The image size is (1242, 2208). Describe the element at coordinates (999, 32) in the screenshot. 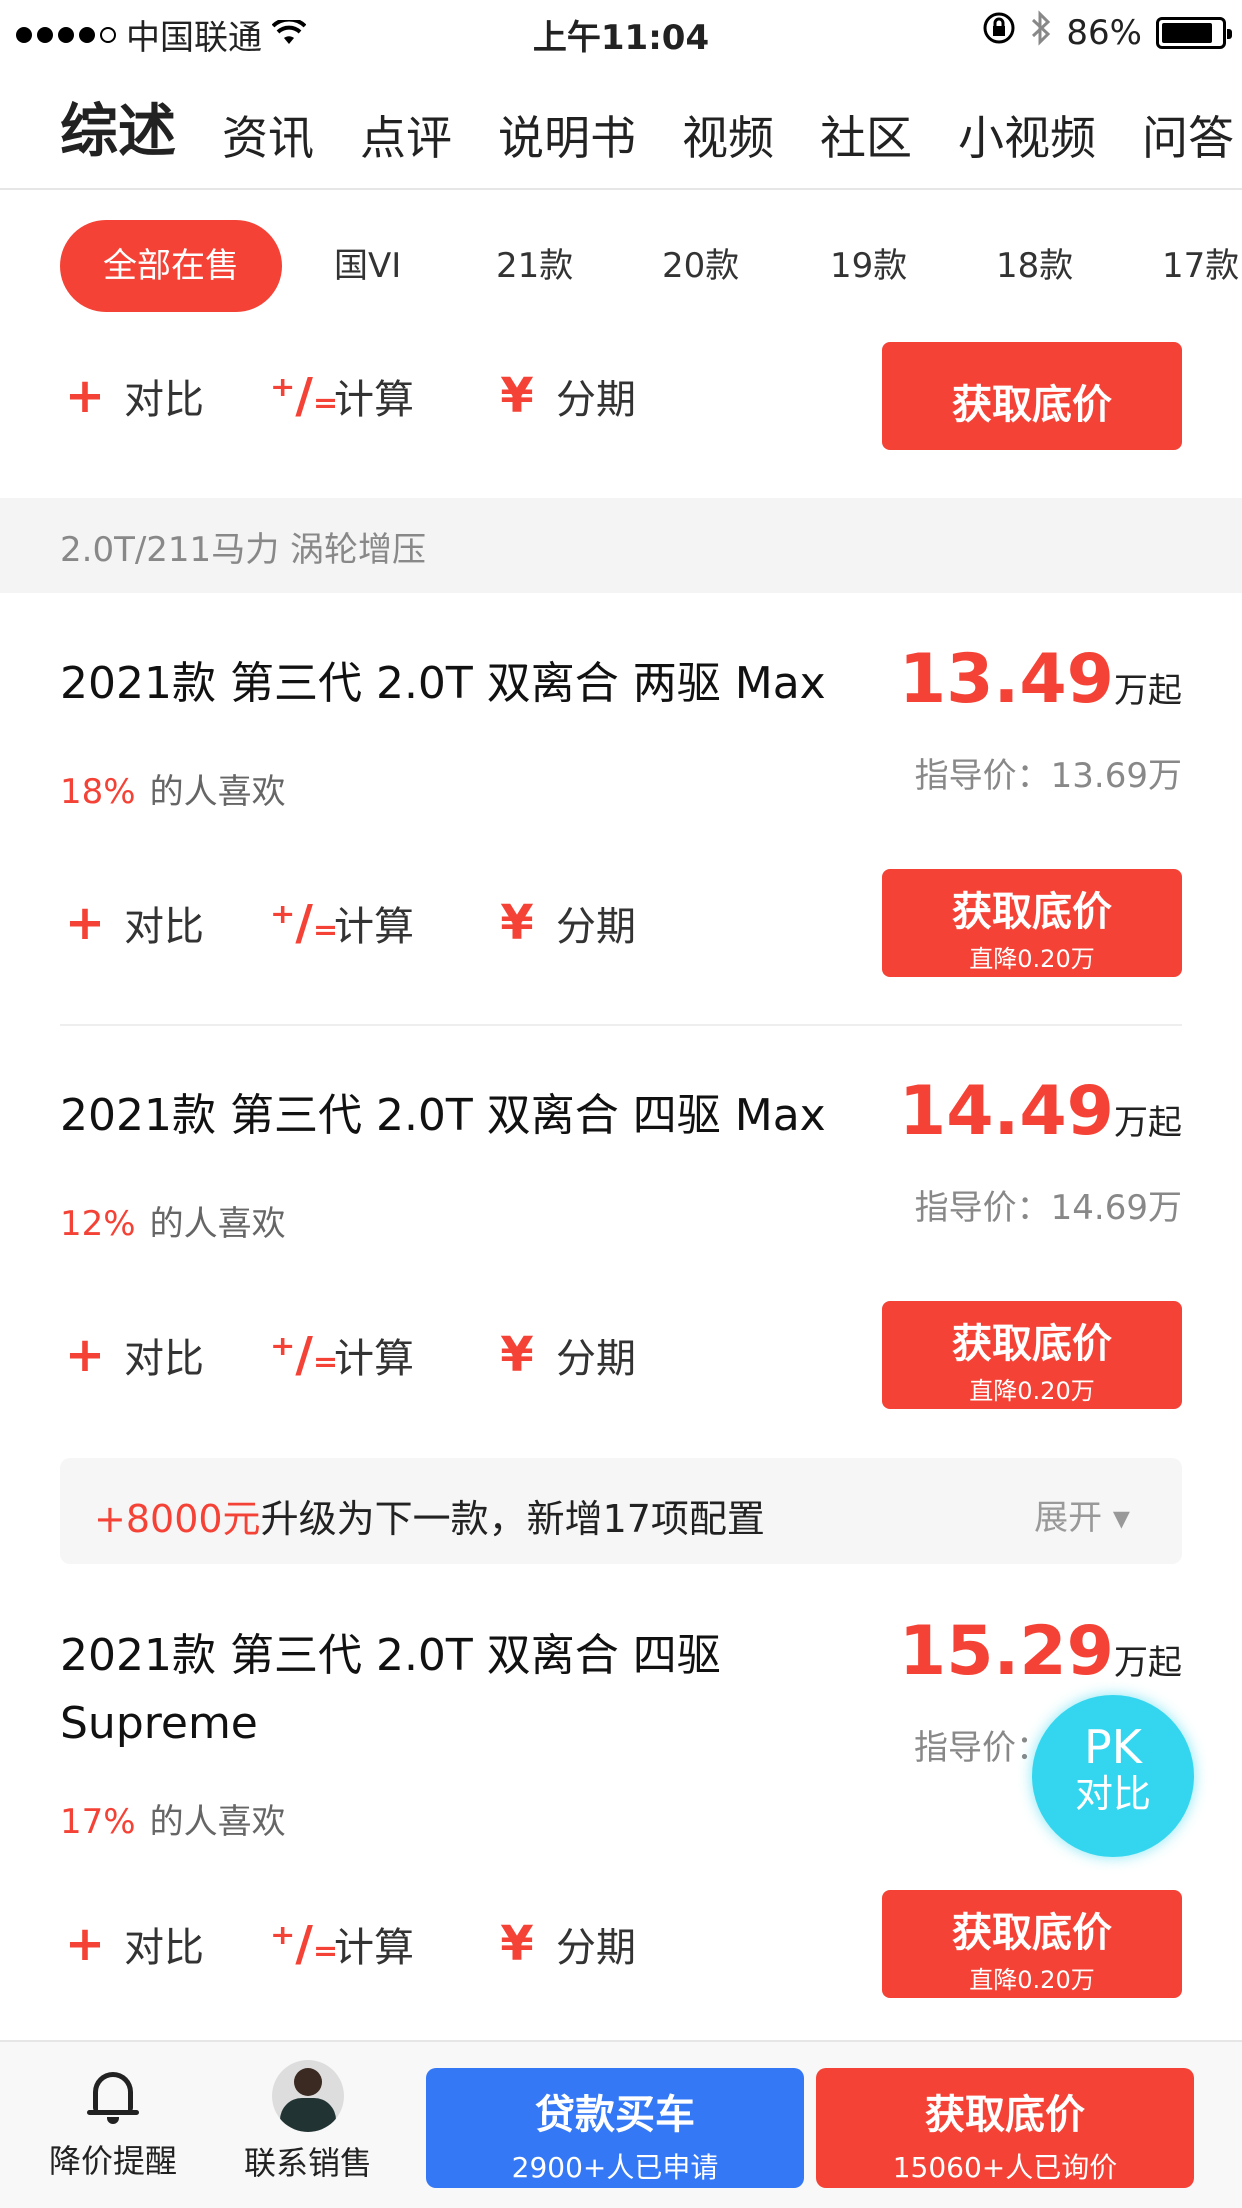

I see `rotation-lock-icon` at that location.